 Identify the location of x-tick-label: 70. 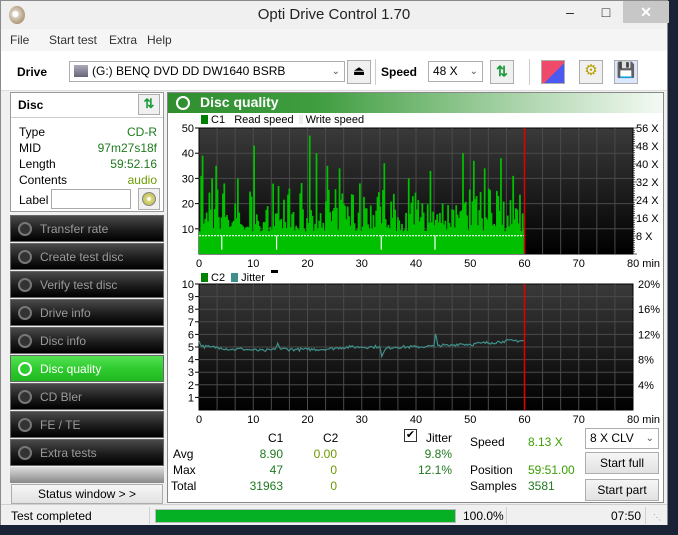
(579, 419).